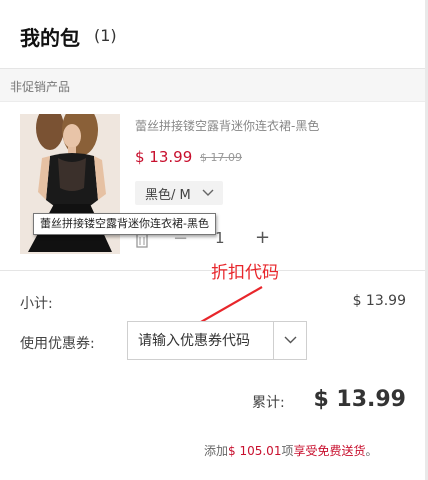 The image size is (428, 480). What do you see at coordinates (36, 304) in the screenshot?
I see `subtotal-label: 小计:` at bounding box center [36, 304].